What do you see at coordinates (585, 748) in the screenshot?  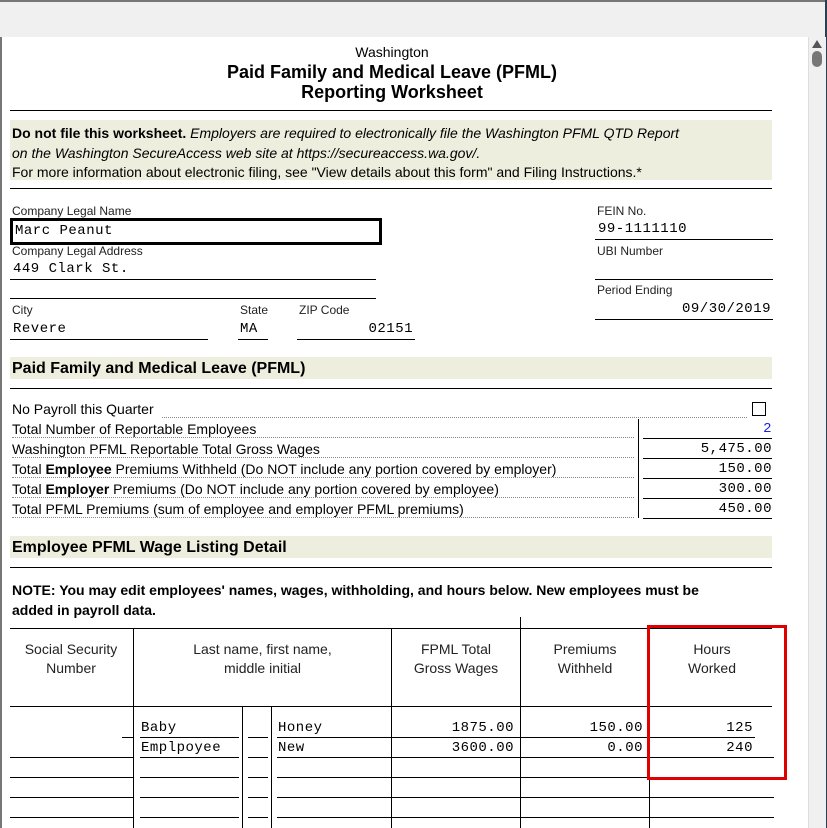 I see `cell-premiums: 0.00` at bounding box center [585, 748].